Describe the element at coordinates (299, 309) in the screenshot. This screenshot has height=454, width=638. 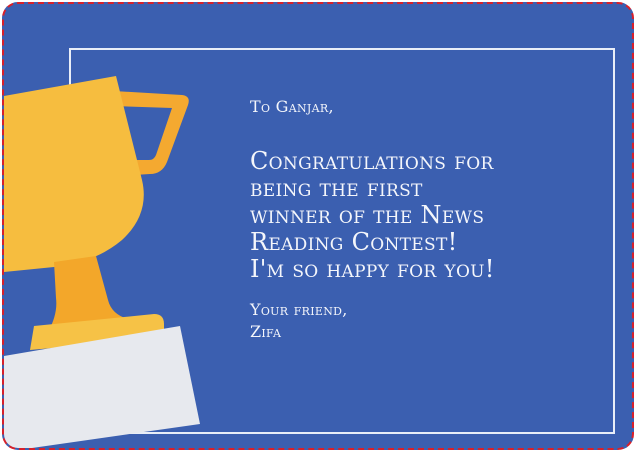
I see `closing-text: Your friend,` at that location.